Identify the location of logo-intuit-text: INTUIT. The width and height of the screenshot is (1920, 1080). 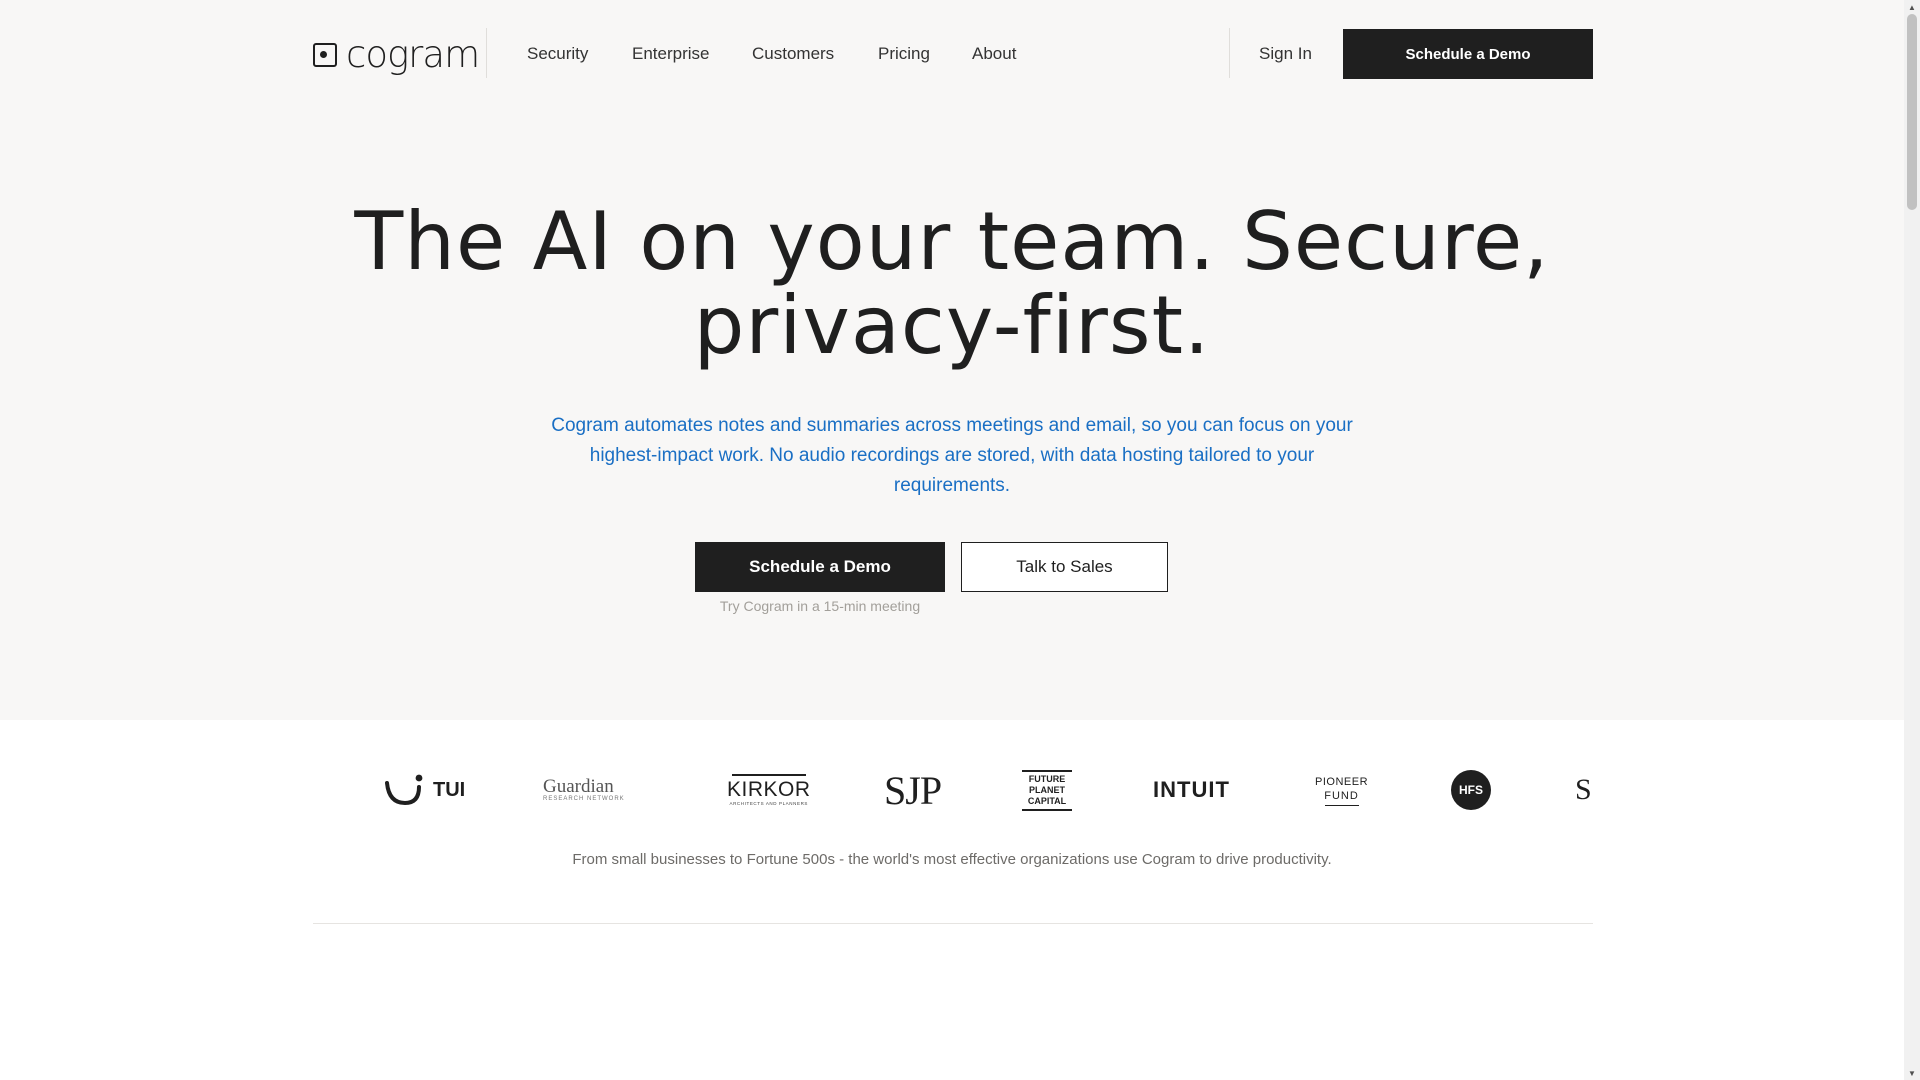
(1191, 789).